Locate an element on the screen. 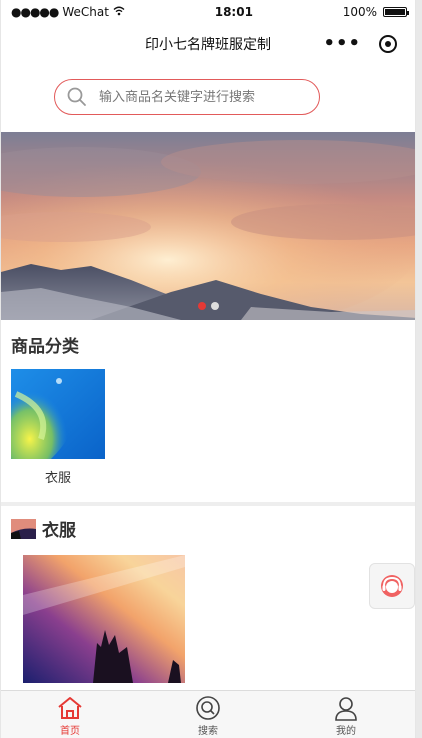  group-title: 衣服 is located at coordinates (59, 531).